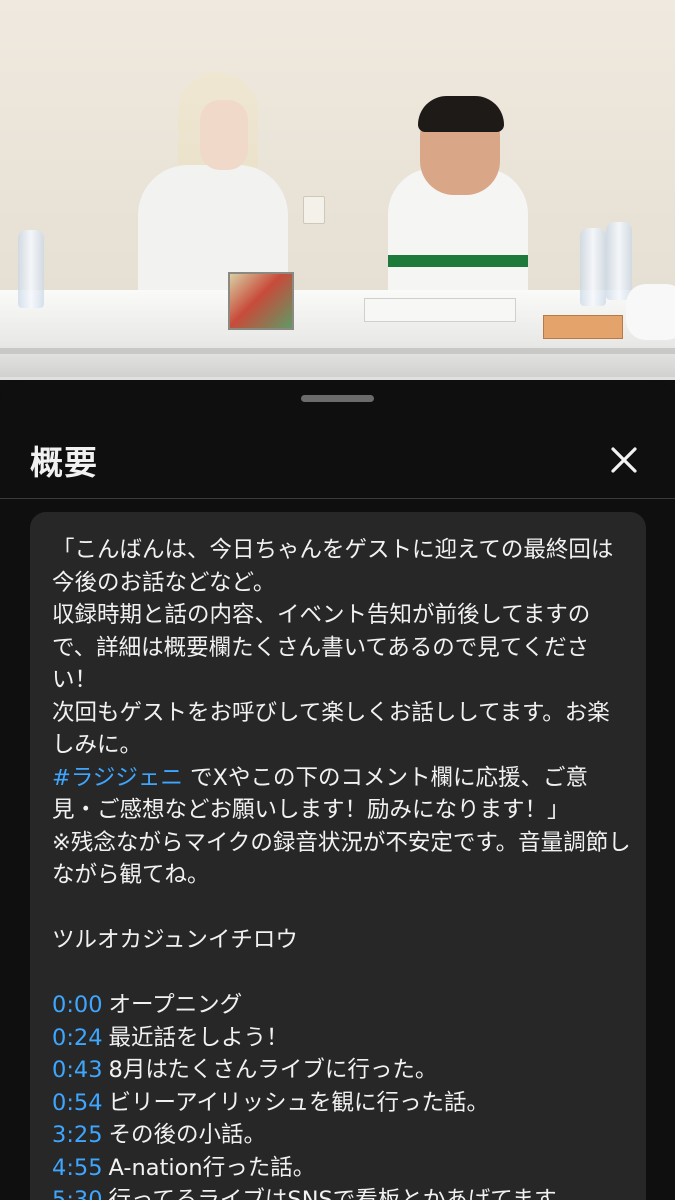 This screenshot has width=675, height=1200. What do you see at coordinates (650, 312) in the screenshot?
I see `towel` at bounding box center [650, 312].